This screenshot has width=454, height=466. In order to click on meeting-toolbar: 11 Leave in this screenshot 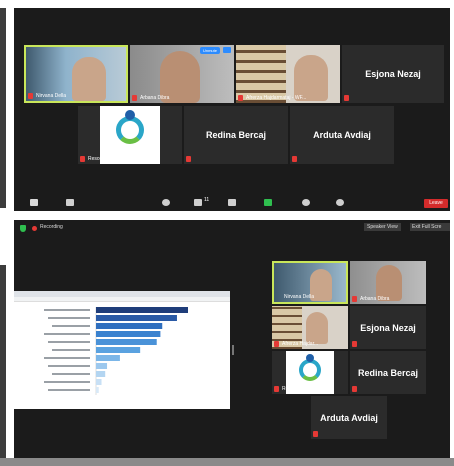, I will do `click(232, 202)`.